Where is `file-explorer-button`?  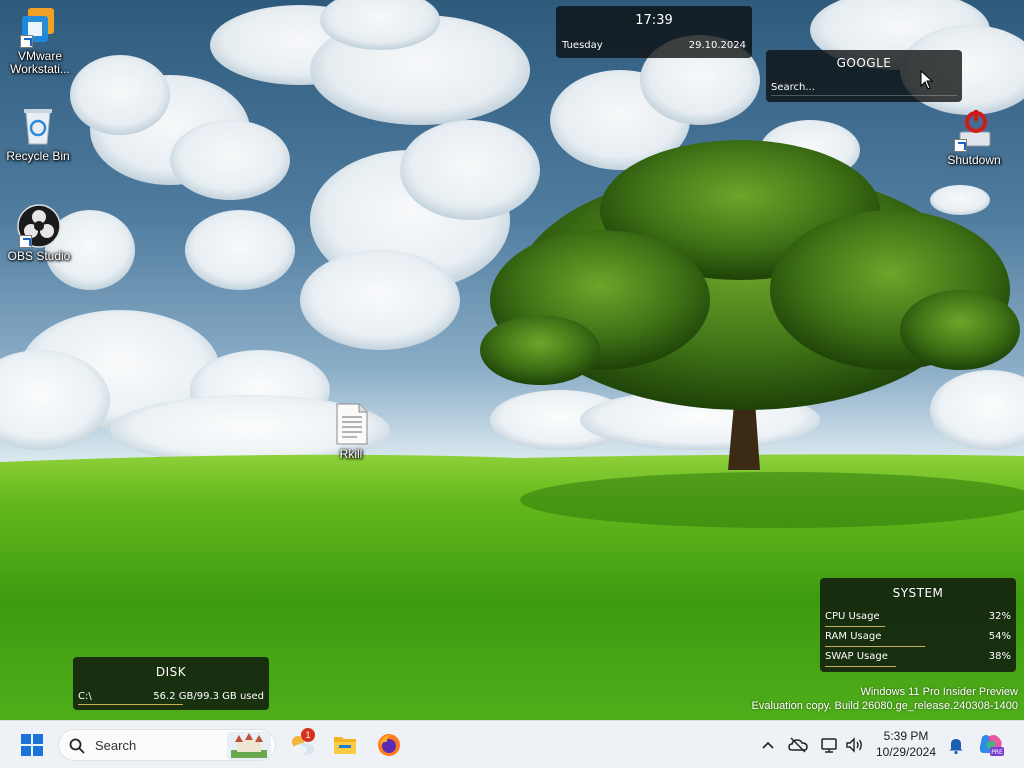 file-explorer-button is located at coordinates (345, 745).